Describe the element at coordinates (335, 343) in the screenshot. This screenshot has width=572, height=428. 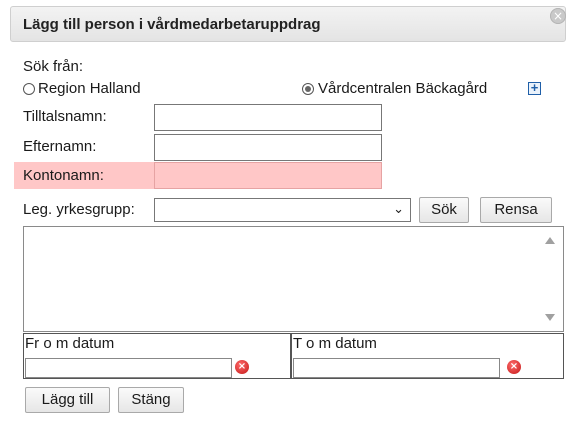
I see `to-date-label: T o m datum` at that location.